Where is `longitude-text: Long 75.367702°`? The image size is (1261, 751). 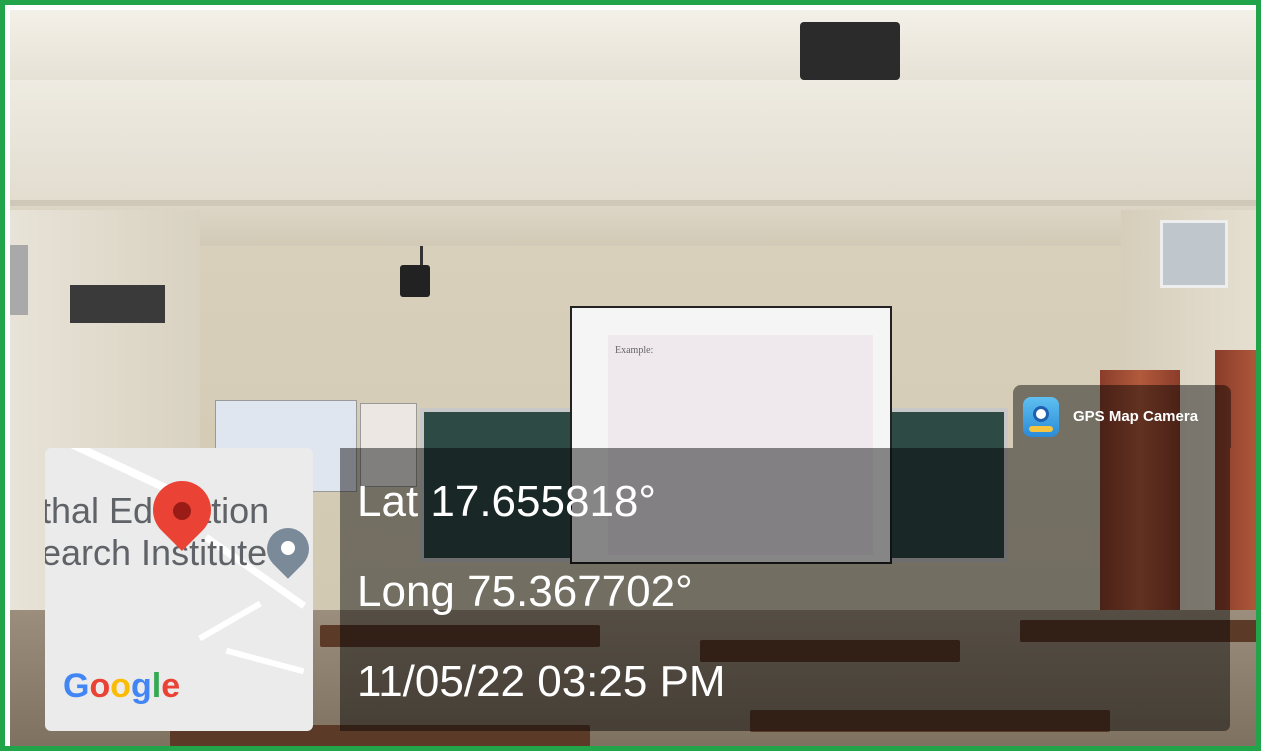
longitude-text: Long 75.367702° is located at coordinates (525, 591).